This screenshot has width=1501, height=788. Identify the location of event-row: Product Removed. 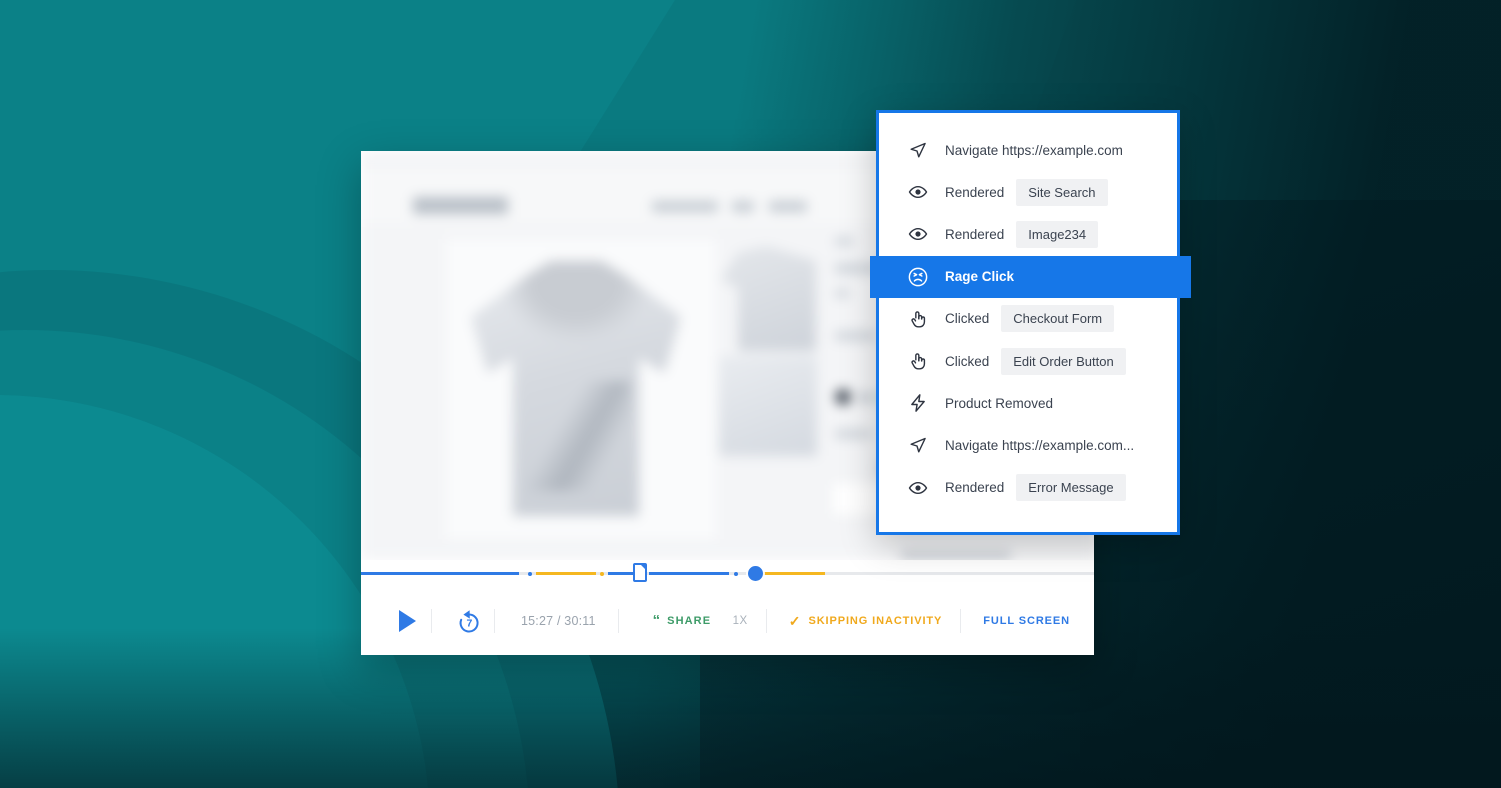
(1028, 403).